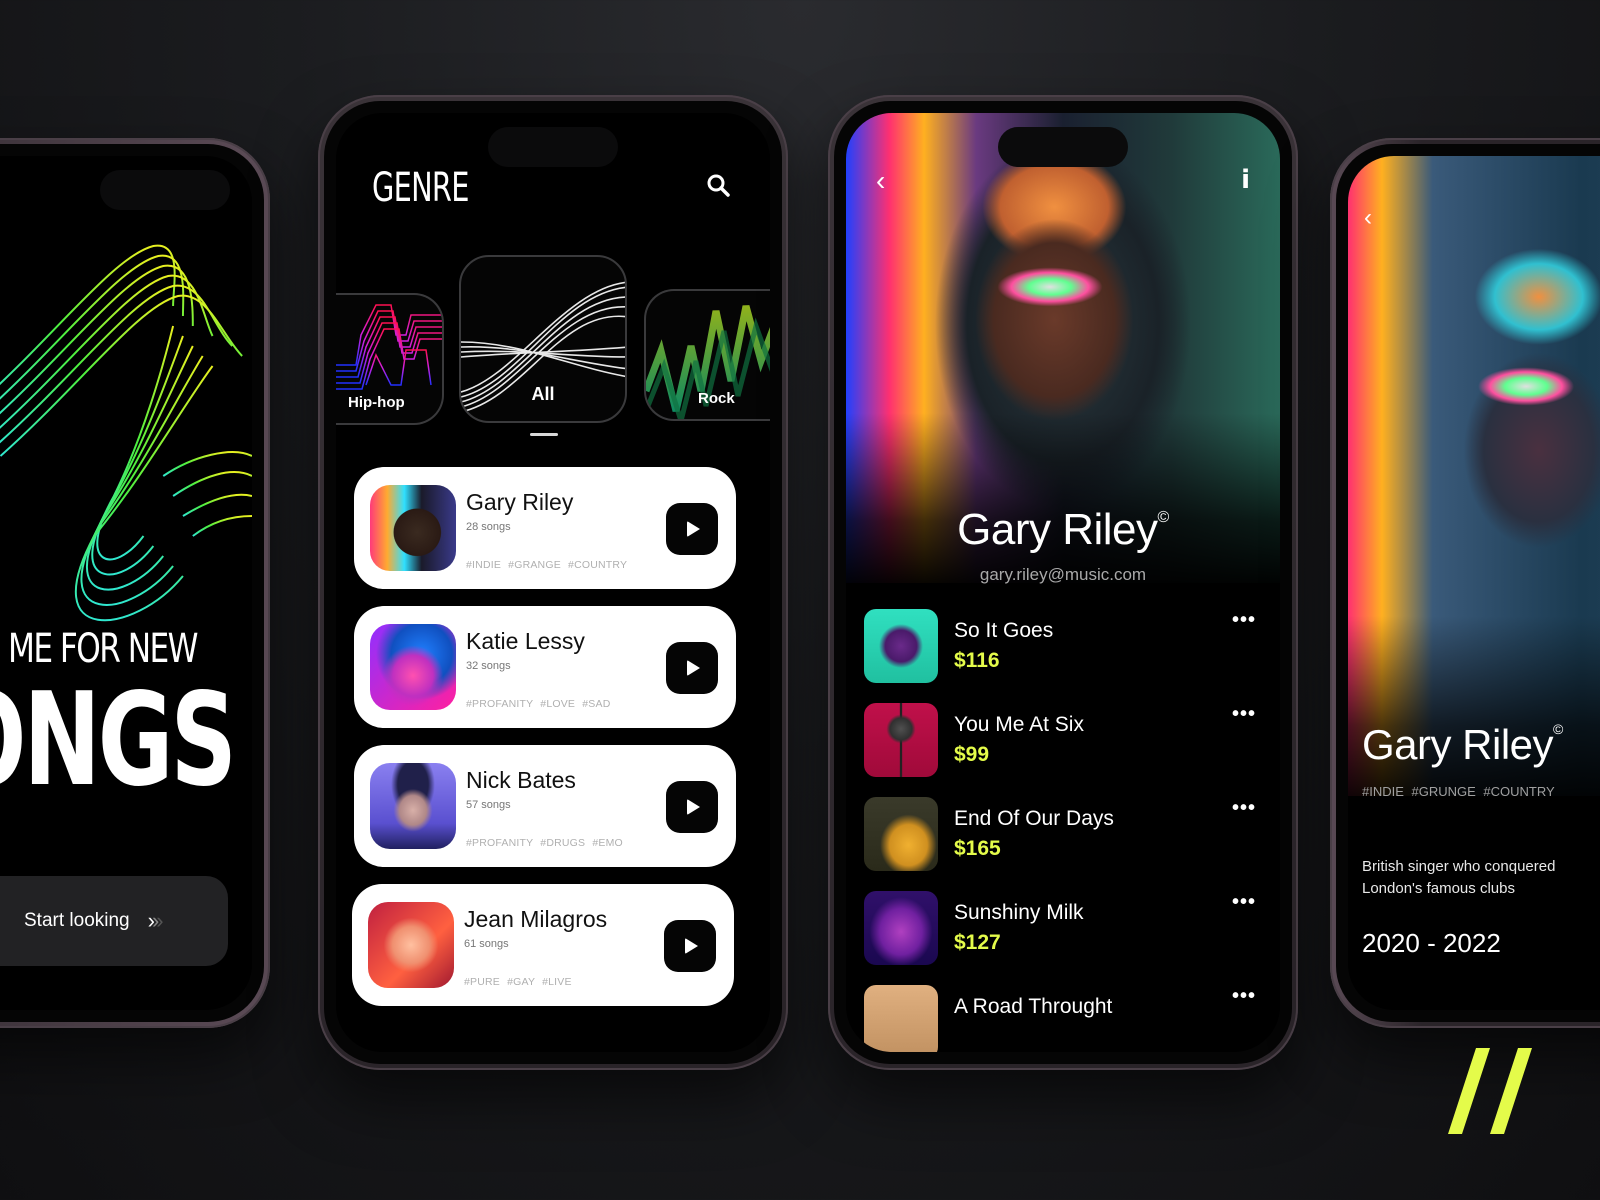 The image size is (1600, 1200). Describe the element at coordinates (1063, 649) in the screenshot. I see `track-row: So It Goes $116 •••` at that location.